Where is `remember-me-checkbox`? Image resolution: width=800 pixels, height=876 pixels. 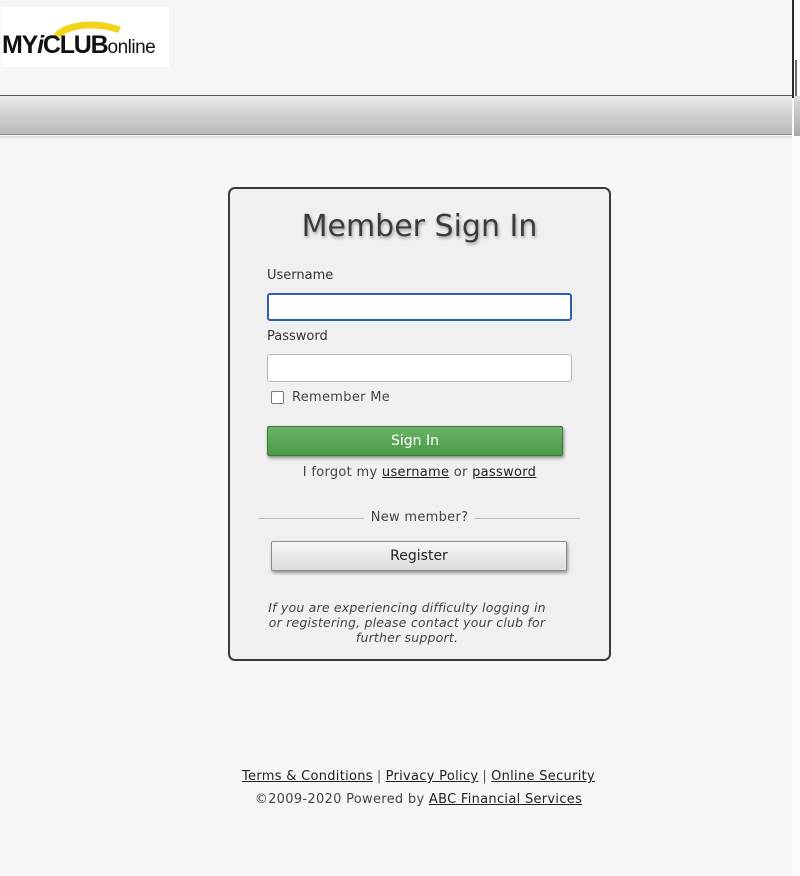 remember-me-checkbox is located at coordinates (277, 397).